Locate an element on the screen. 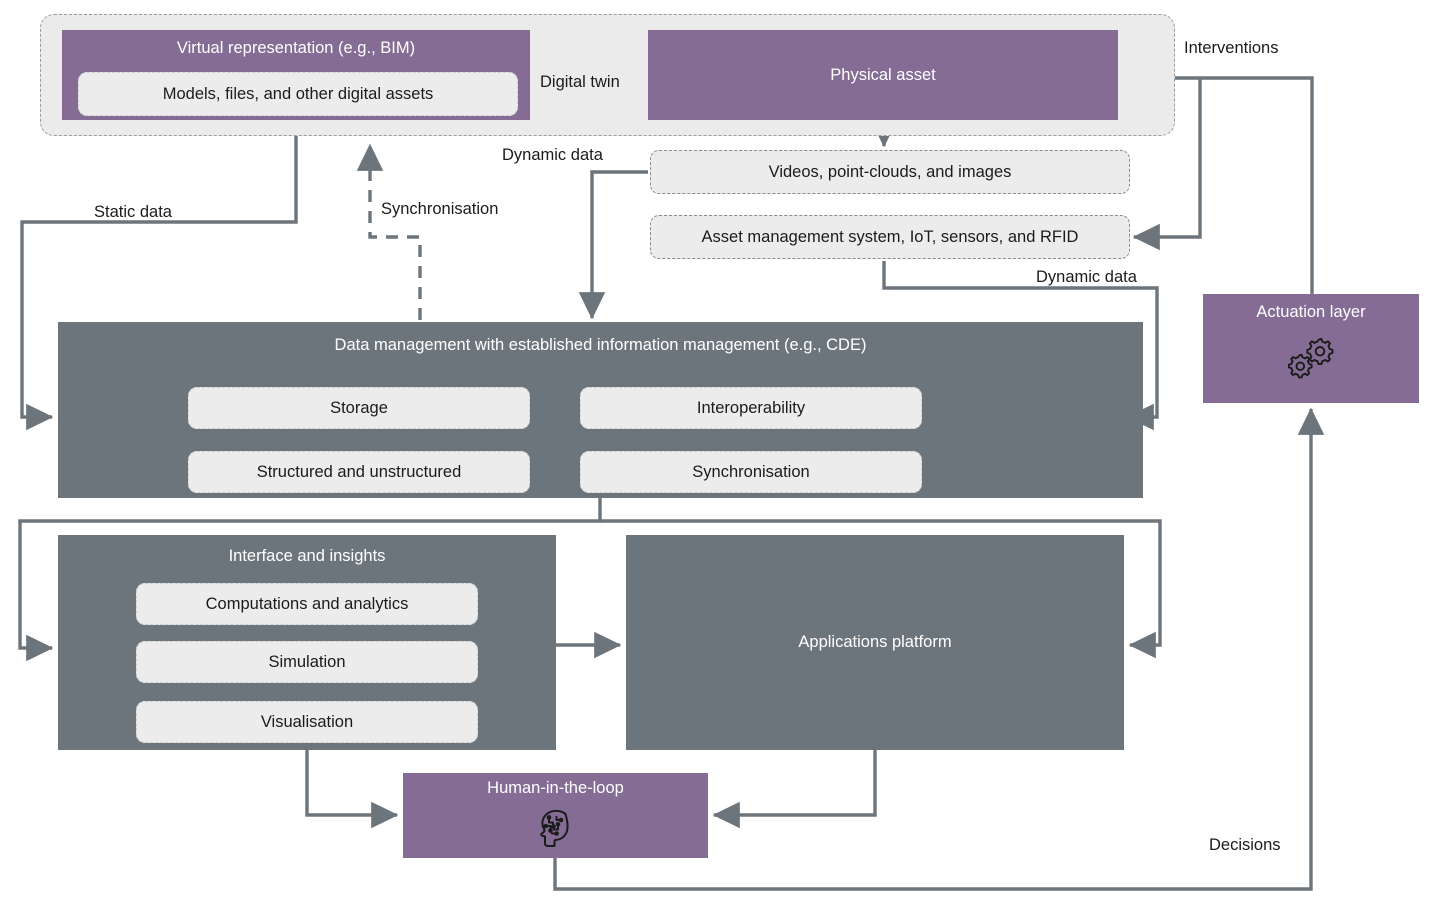  interface-item-visualisation: Visualisation is located at coordinates (307, 722).